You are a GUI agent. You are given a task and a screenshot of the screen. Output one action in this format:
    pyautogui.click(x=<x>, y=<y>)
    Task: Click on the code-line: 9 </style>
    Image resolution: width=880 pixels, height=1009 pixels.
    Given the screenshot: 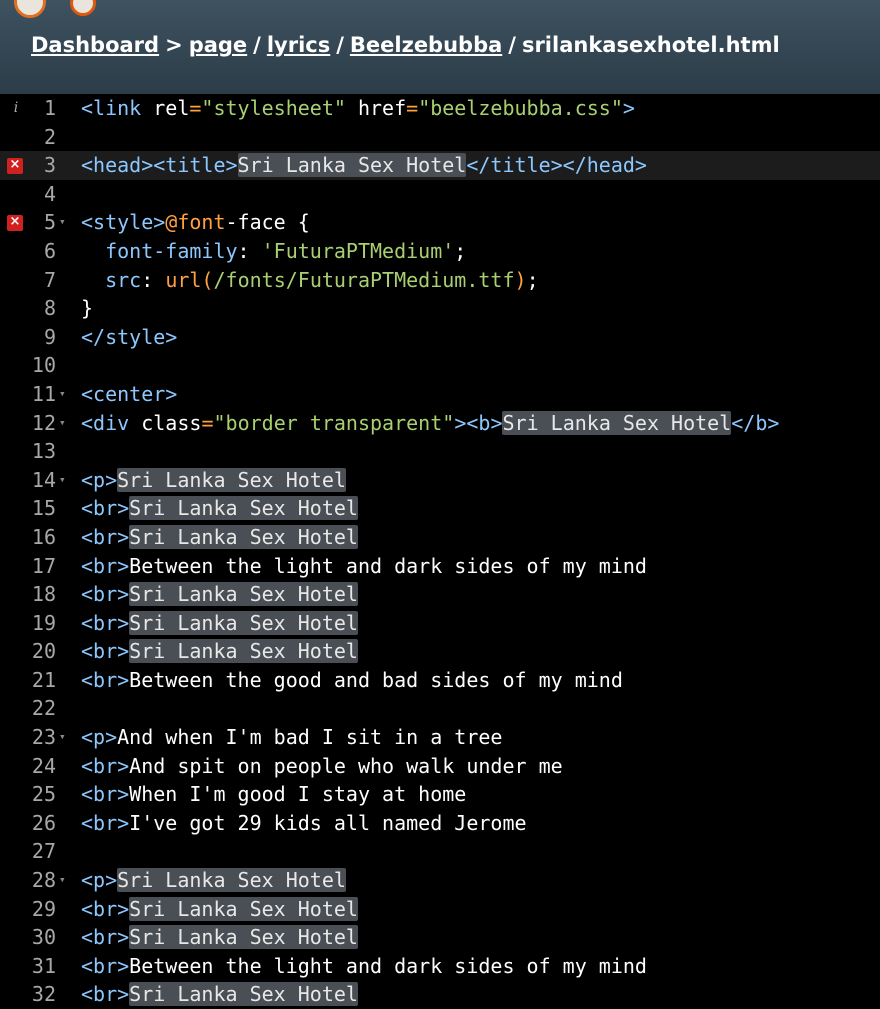 What is the action you would take?
    pyautogui.click(x=440, y=337)
    